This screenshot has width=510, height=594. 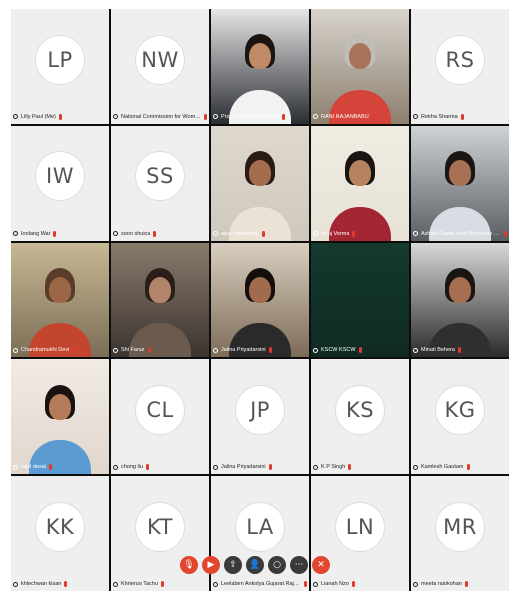 I want to click on share-button: ⇧, so click(x=233, y=565).